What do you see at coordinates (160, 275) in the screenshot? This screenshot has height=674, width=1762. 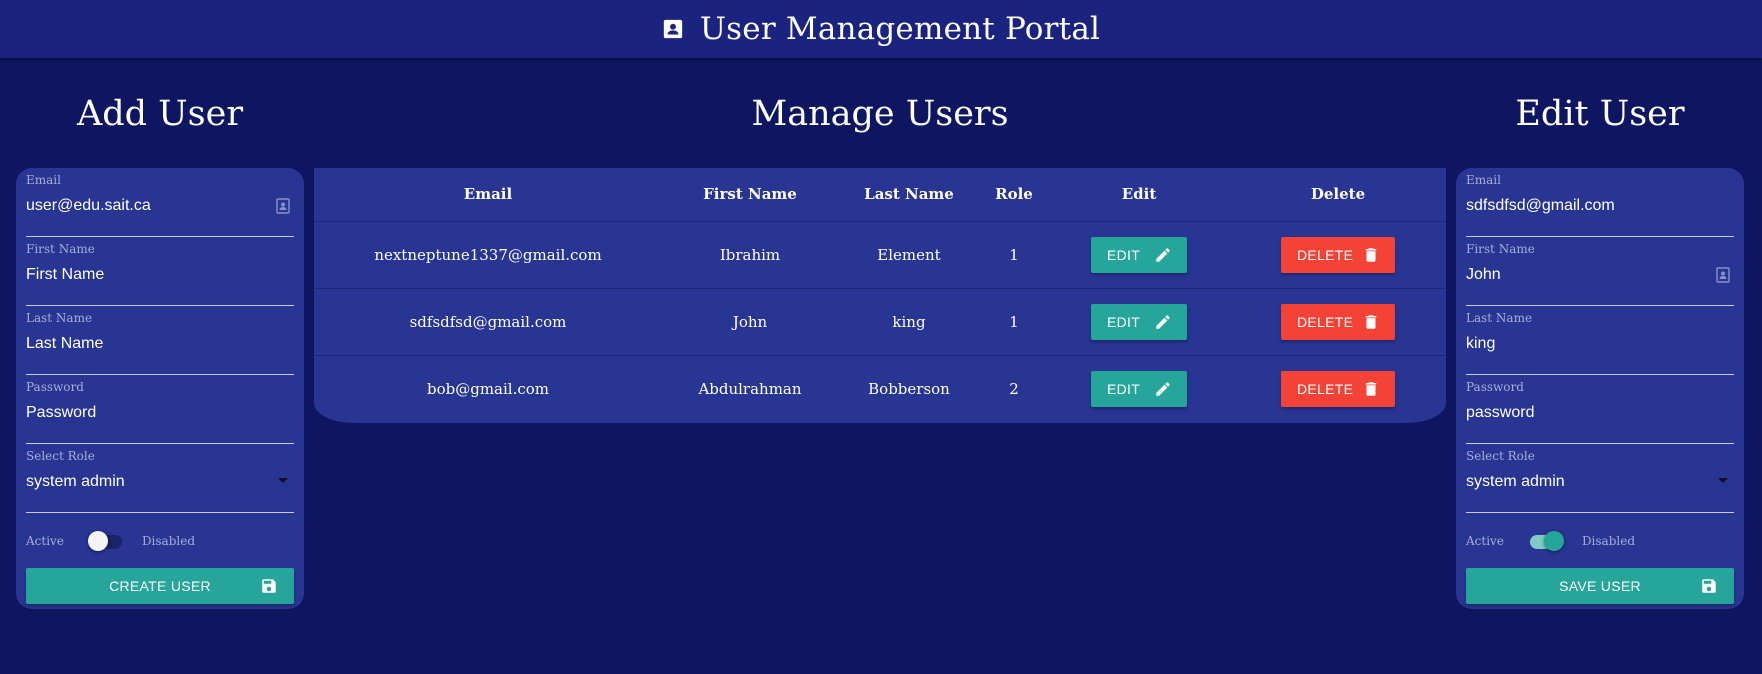 I see `first-name-input: First Name` at bounding box center [160, 275].